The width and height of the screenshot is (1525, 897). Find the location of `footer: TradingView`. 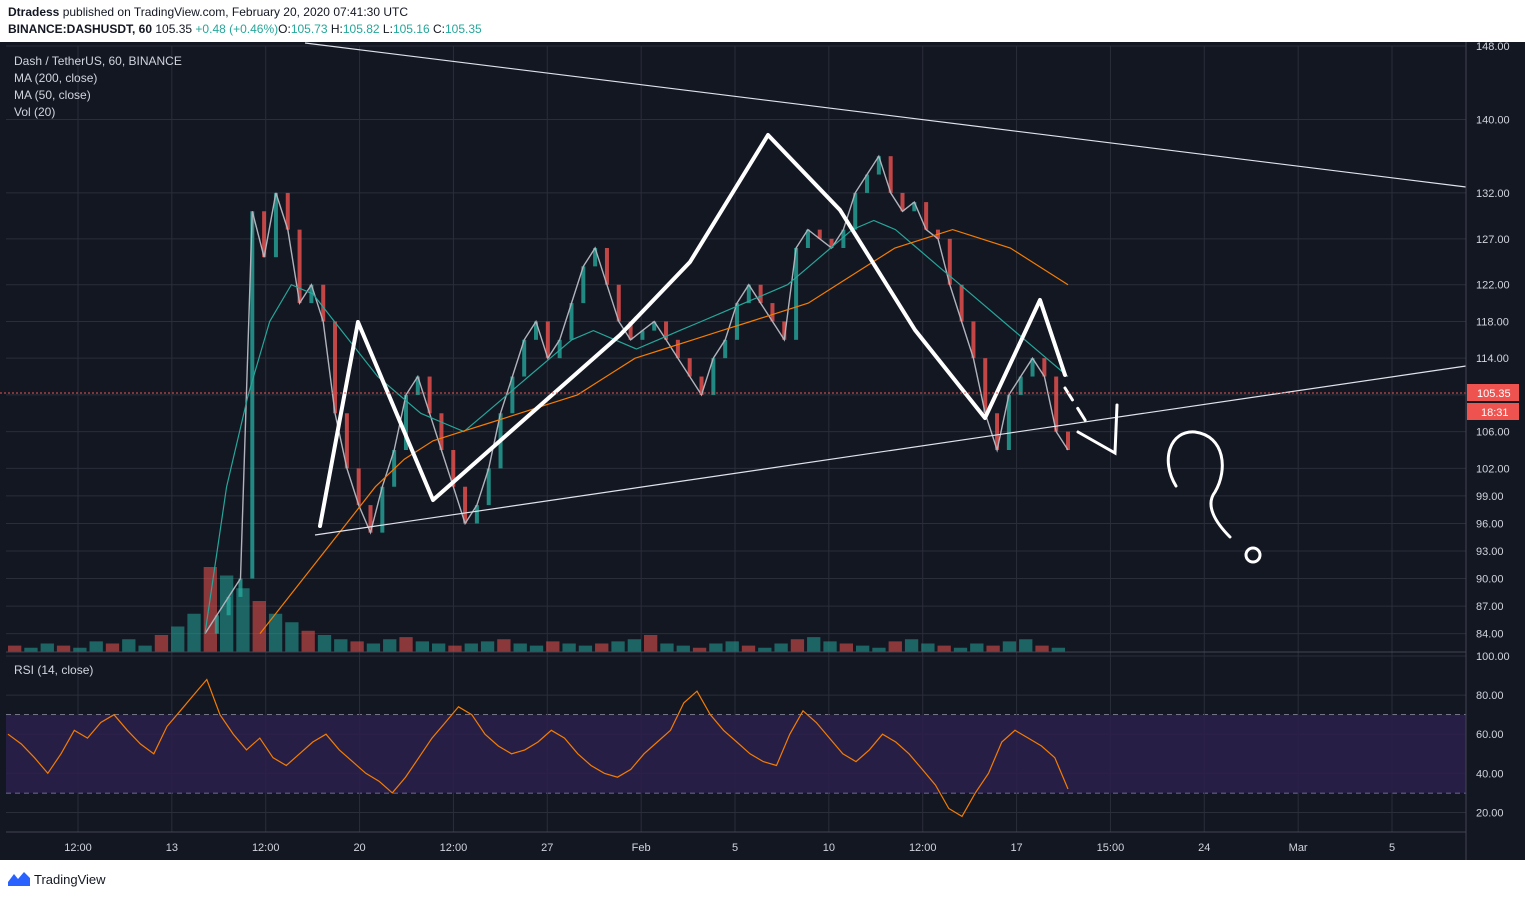

footer: TradingView is located at coordinates (762, 878).